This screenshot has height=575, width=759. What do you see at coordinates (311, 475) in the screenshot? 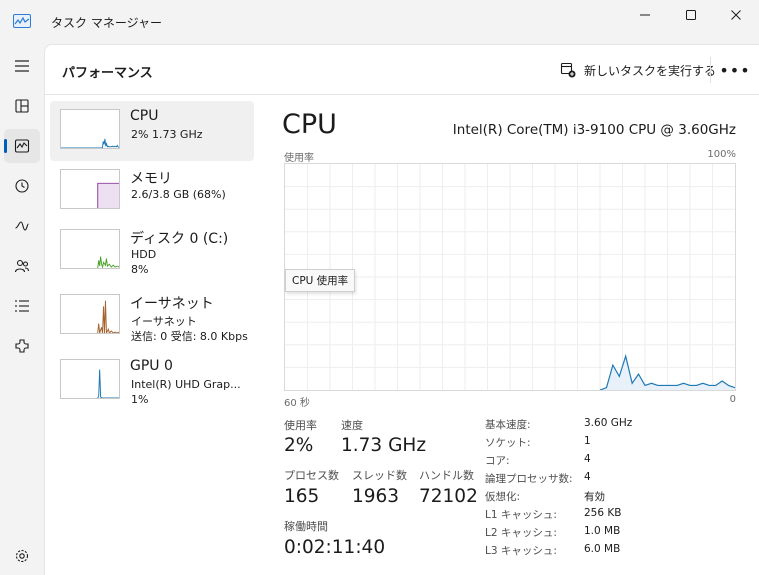
I see `process-count-label: プロセス数` at bounding box center [311, 475].